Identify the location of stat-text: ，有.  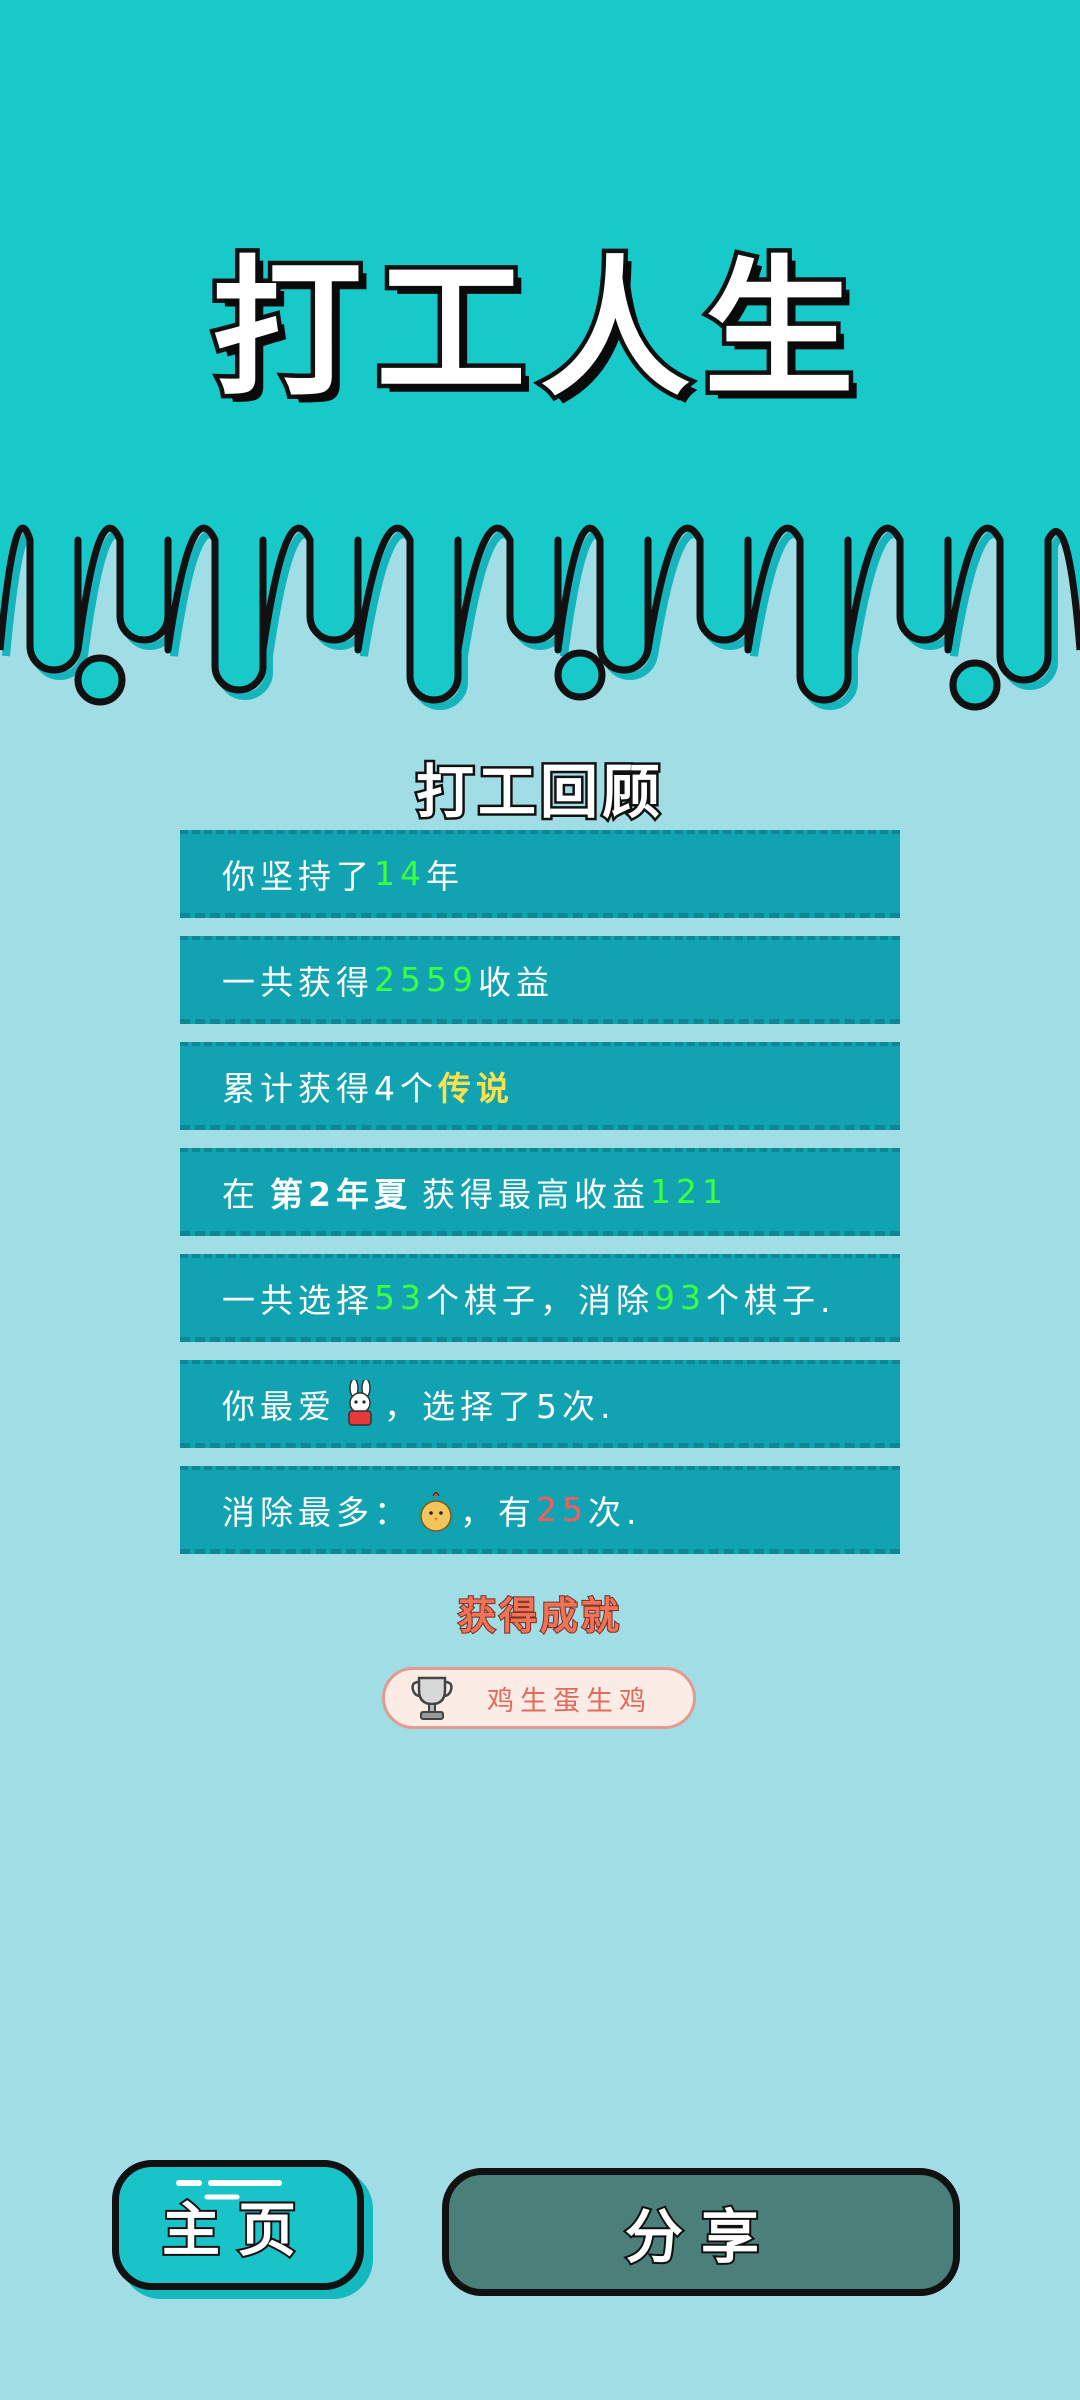
(498, 1512).